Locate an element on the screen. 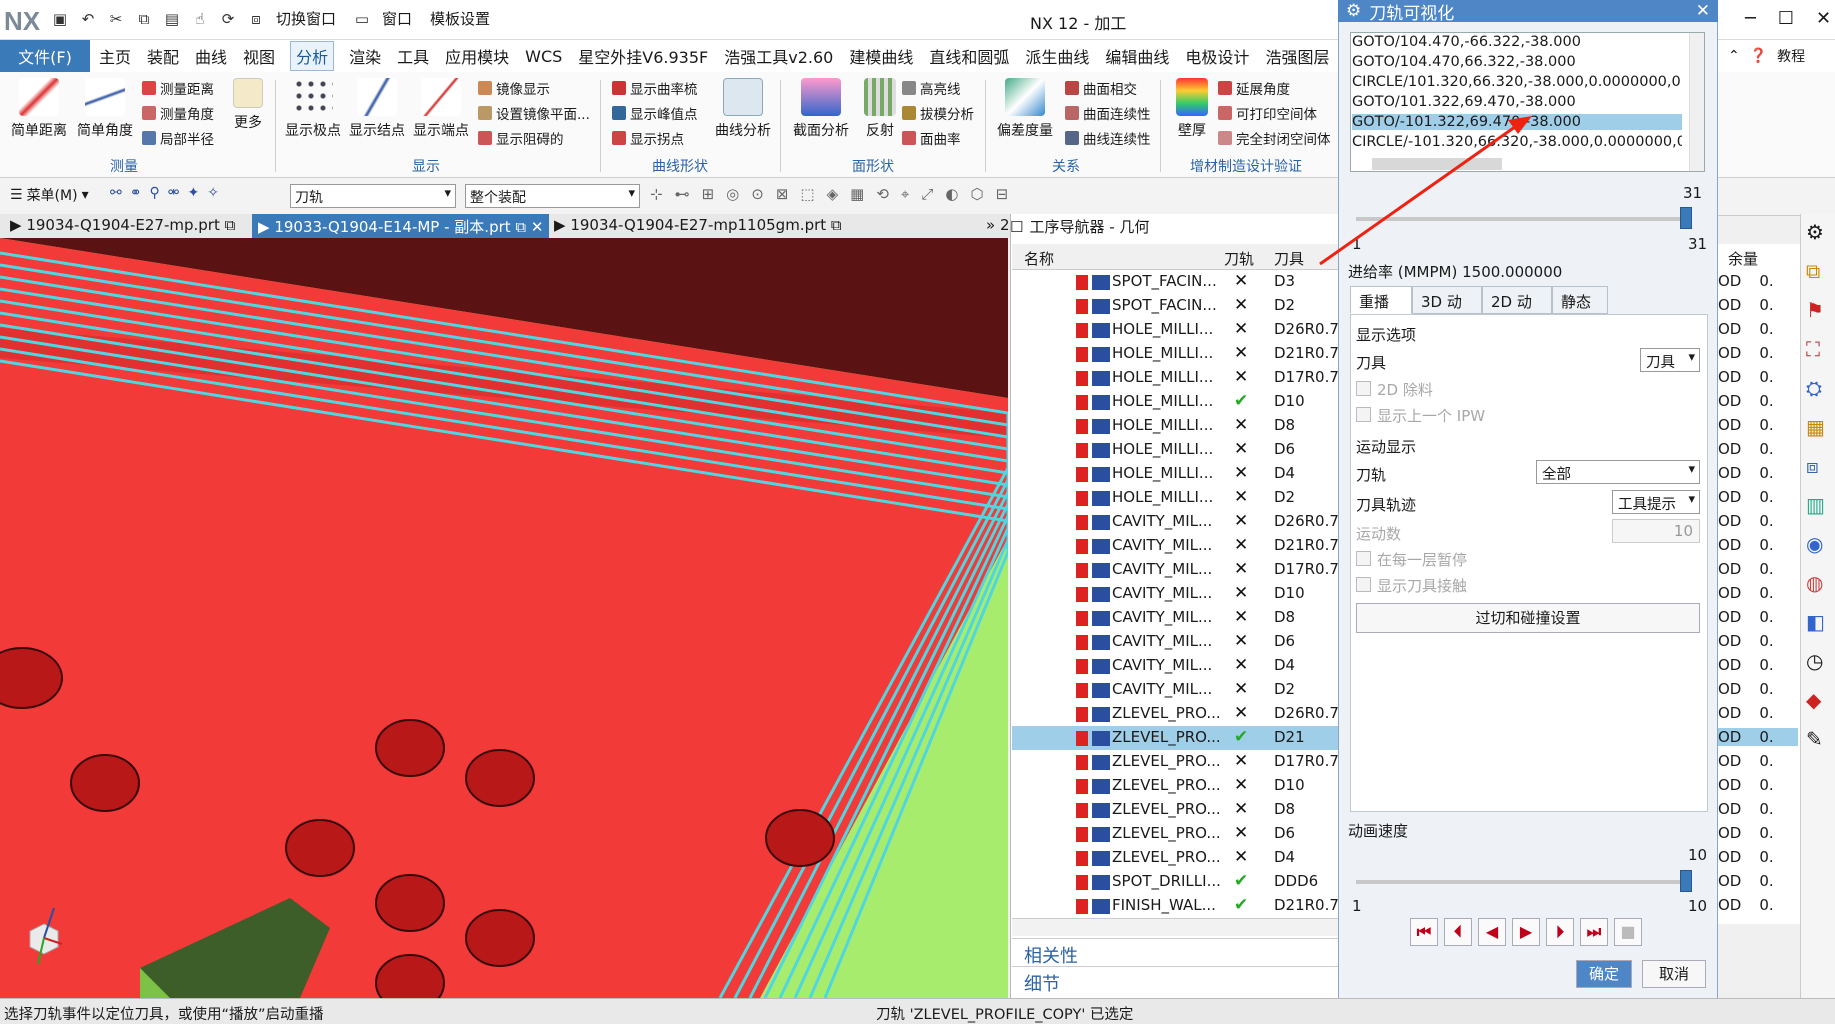 This screenshot has width=1835, height=1024. column-name: 名称 is located at coordinates (1039, 258).